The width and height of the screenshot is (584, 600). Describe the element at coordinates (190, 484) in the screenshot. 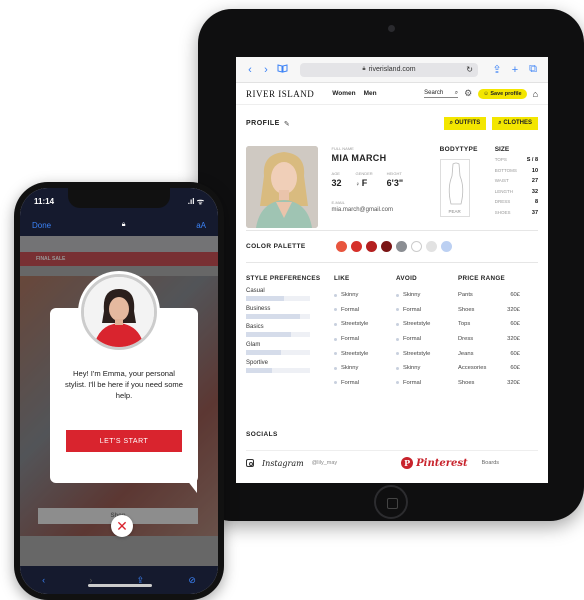

I see `bubble-tail` at that location.